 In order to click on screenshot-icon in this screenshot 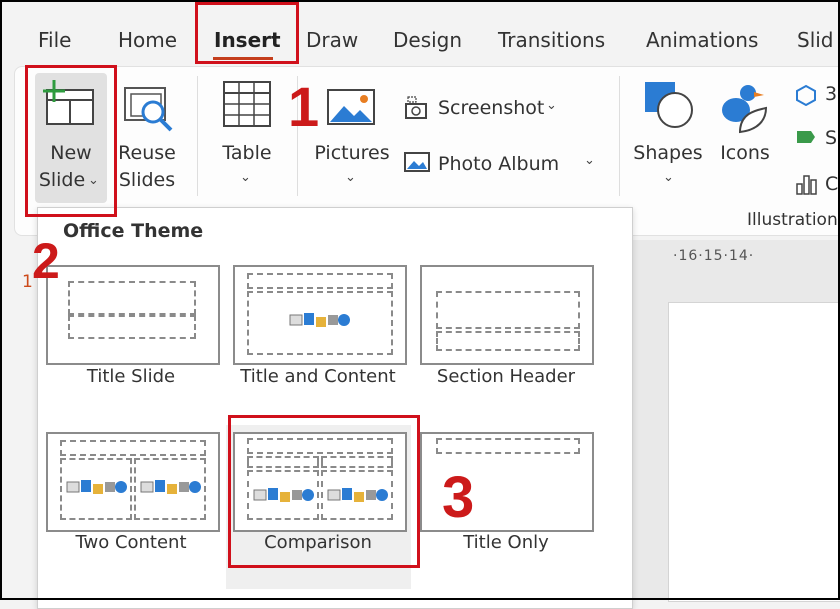, I will do `click(416, 107)`.